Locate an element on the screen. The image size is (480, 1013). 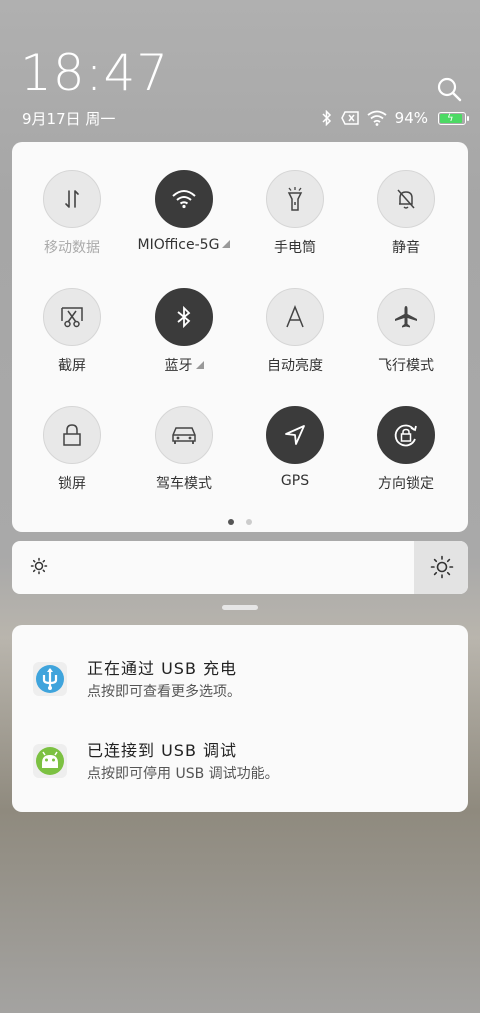
car-icon is located at coordinates (184, 435).